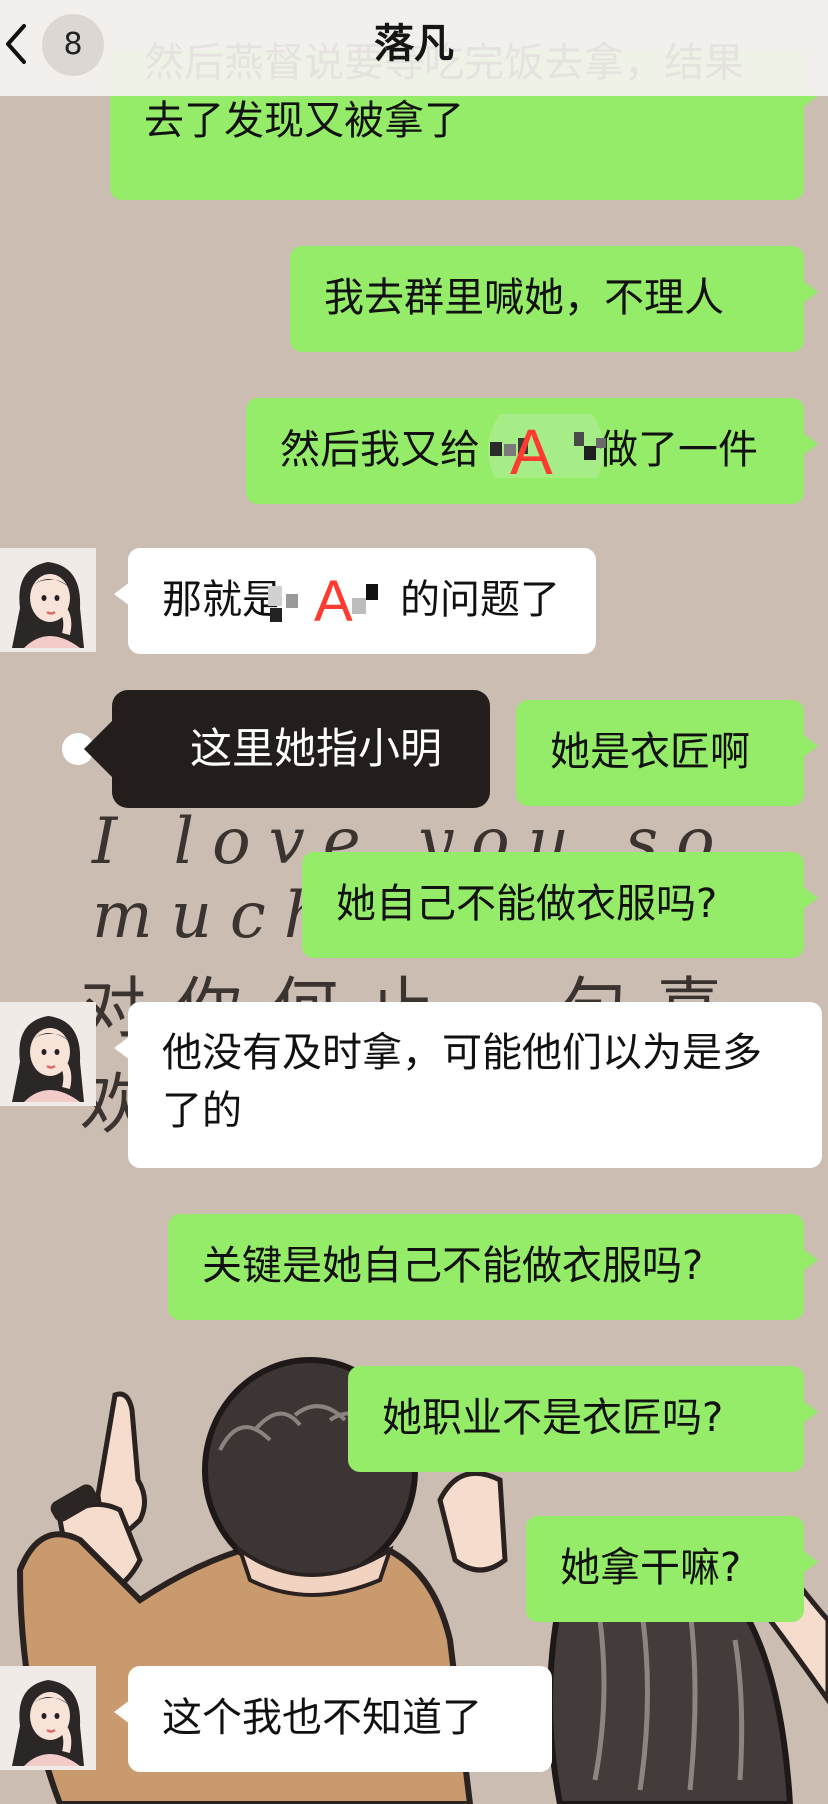  What do you see at coordinates (453, 1266) in the screenshot?
I see `message-text: 关键是她自己不能做衣服吗?` at bounding box center [453, 1266].